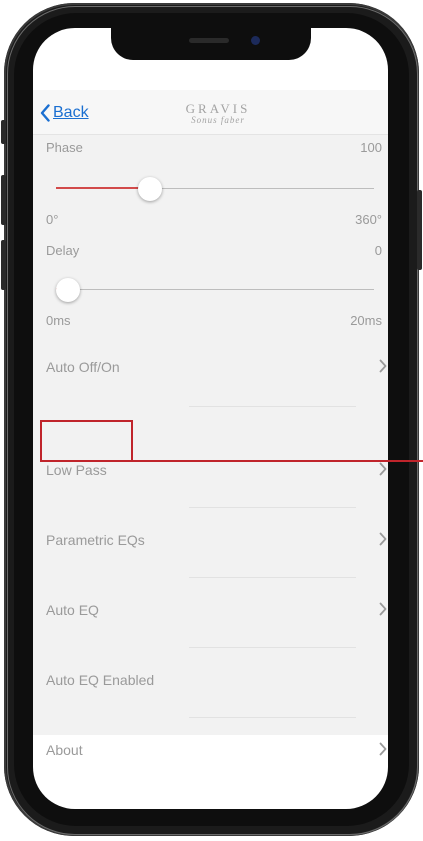 The image size is (423, 841). I want to click on back-label: Back, so click(71, 112).